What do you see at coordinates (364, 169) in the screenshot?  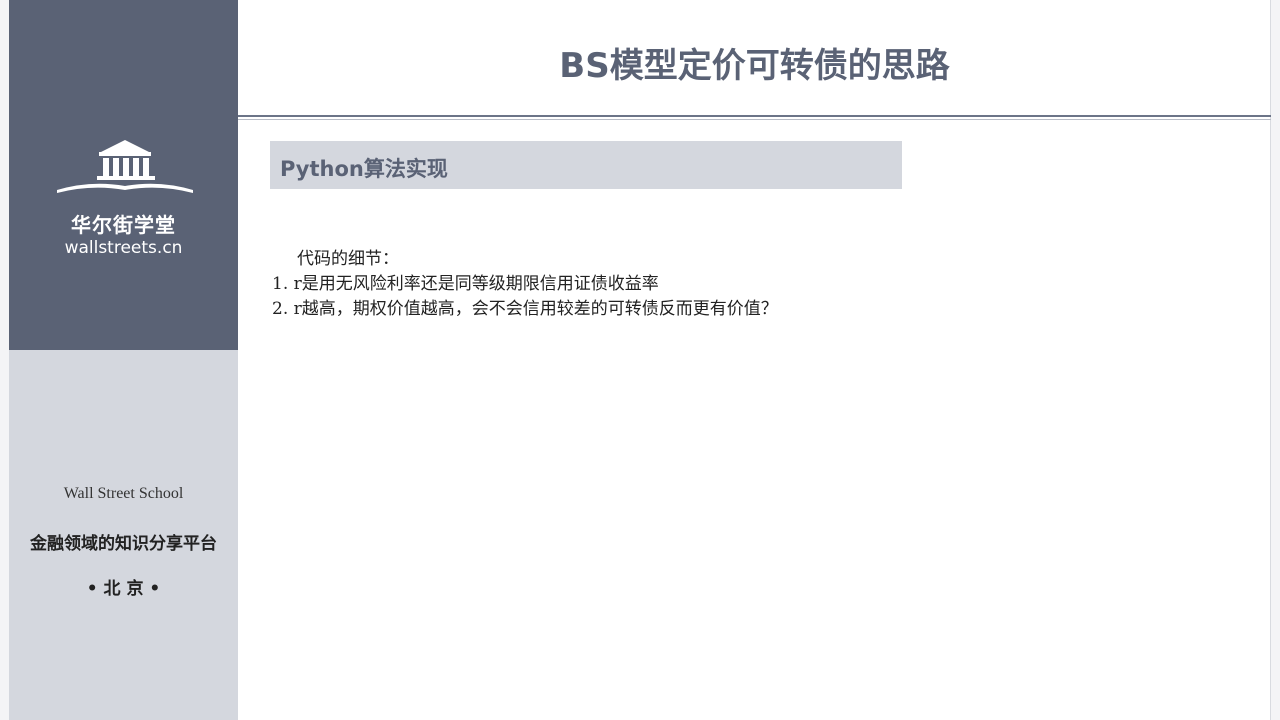 I see `section-header-label: Python算法实现` at bounding box center [364, 169].